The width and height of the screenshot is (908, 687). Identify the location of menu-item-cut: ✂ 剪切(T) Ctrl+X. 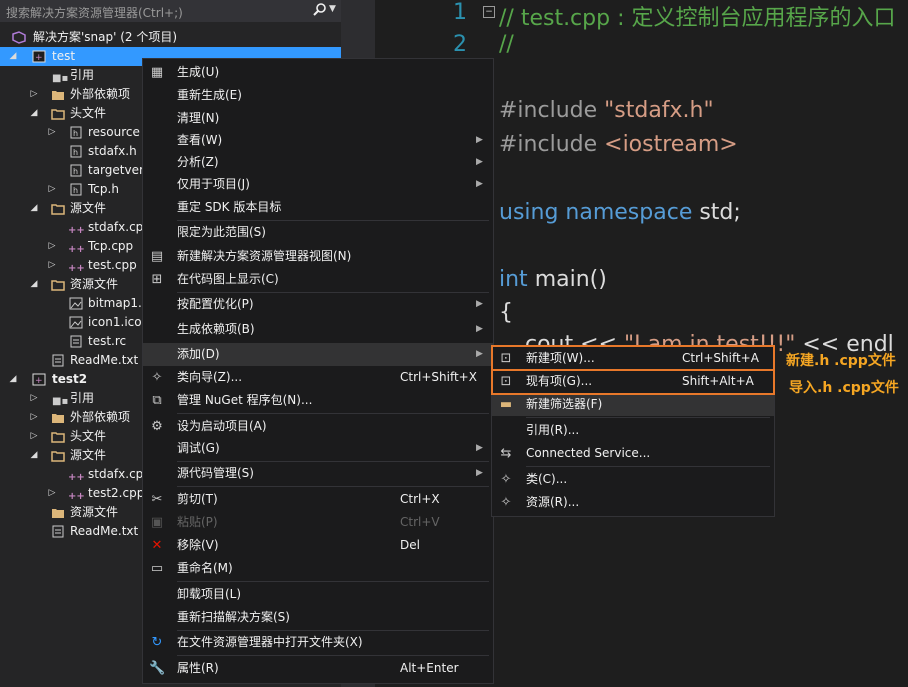
(318, 499).